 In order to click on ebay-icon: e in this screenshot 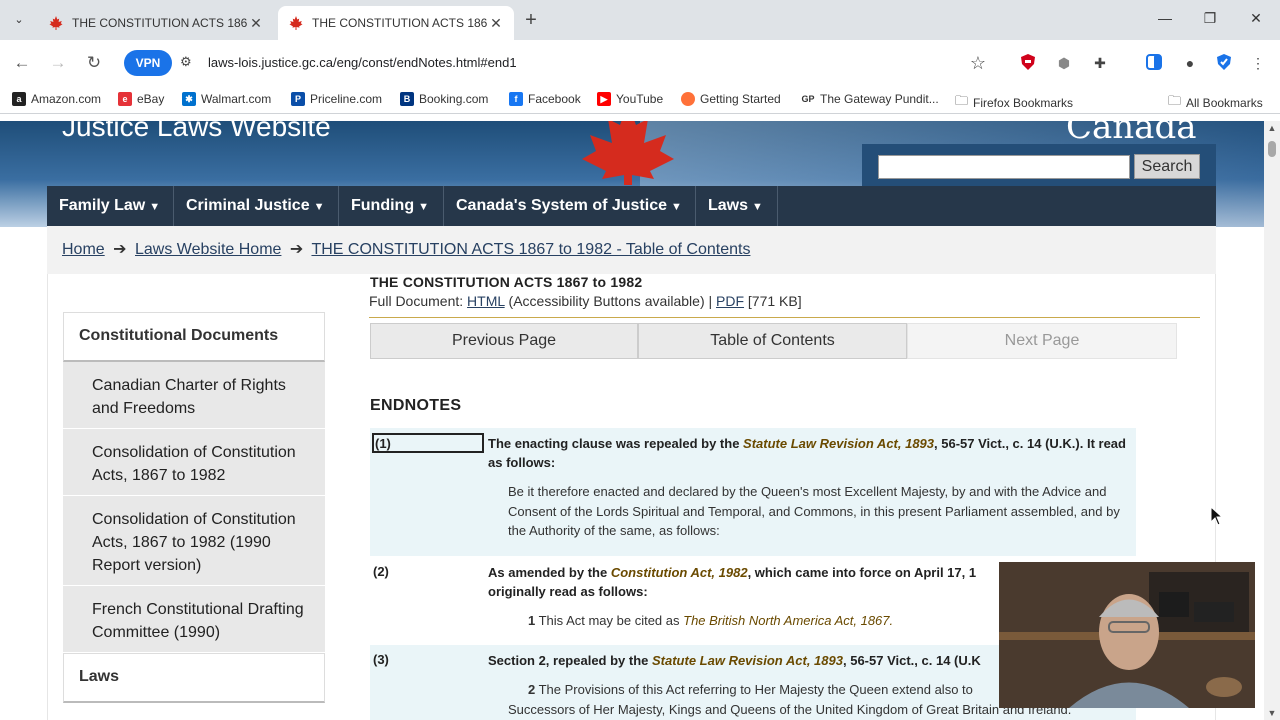, I will do `click(125, 99)`.